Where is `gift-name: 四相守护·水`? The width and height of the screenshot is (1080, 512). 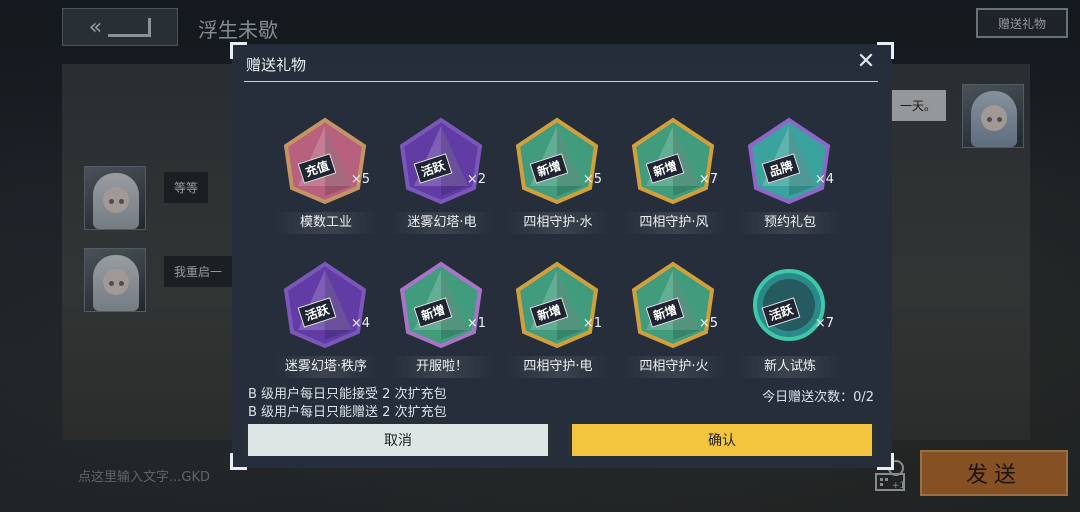
gift-name: 四相守护·水 is located at coordinates (558, 223).